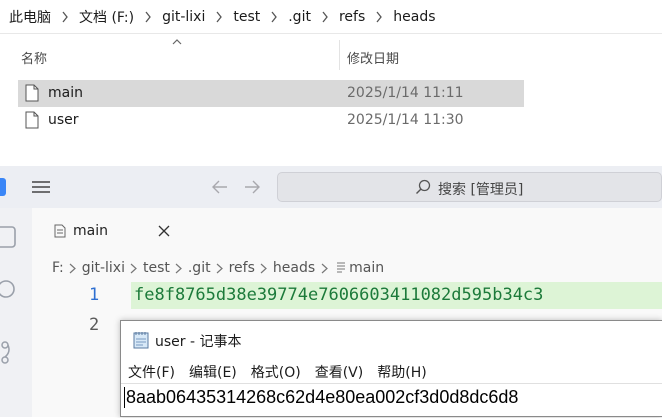 This screenshot has height=418, width=662. I want to click on path-segment: heads, so click(294, 268).